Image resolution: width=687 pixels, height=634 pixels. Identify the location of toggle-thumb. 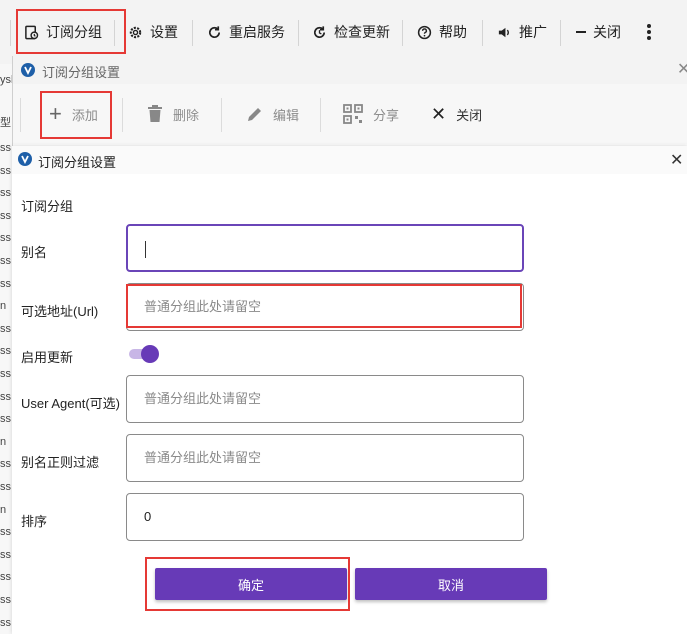
(150, 354).